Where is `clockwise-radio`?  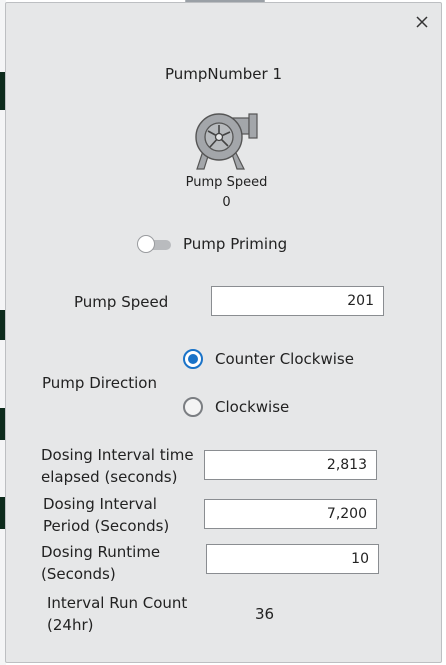
clockwise-radio is located at coordinates (193, 407).